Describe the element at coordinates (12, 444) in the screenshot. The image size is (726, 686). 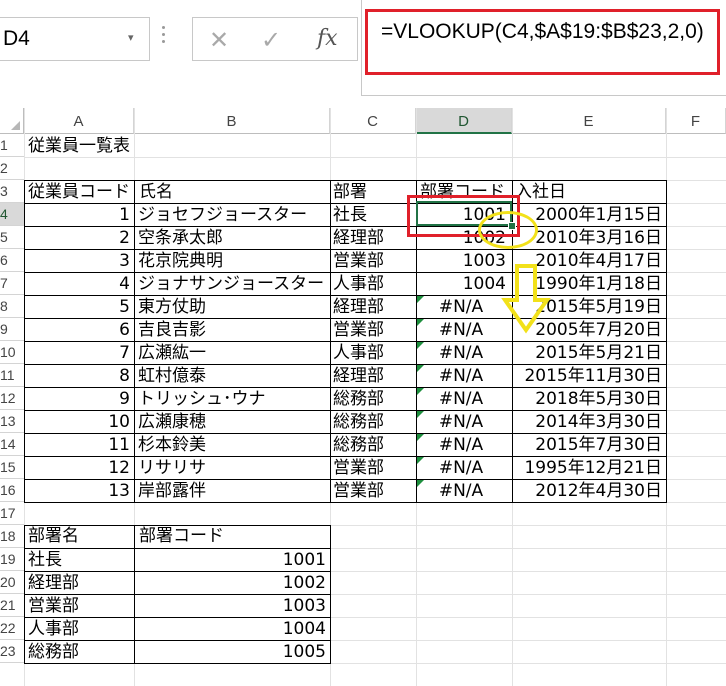
I see `row-header-14: 14` at that location.